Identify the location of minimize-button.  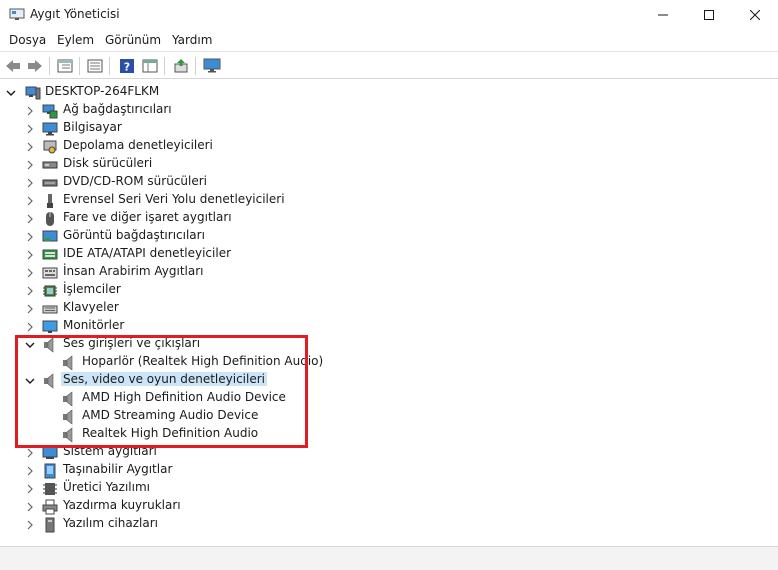
(663, 15).